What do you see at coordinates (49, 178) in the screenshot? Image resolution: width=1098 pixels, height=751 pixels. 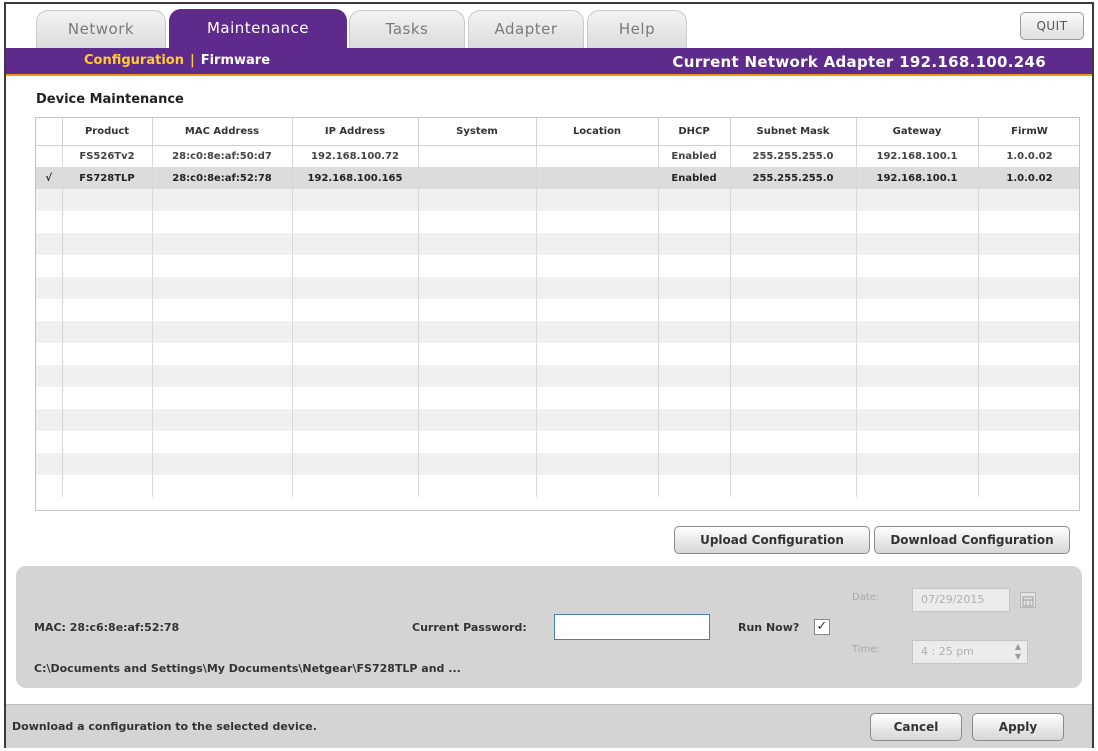 I see `row-check: √` at bounding box center [49, 178].